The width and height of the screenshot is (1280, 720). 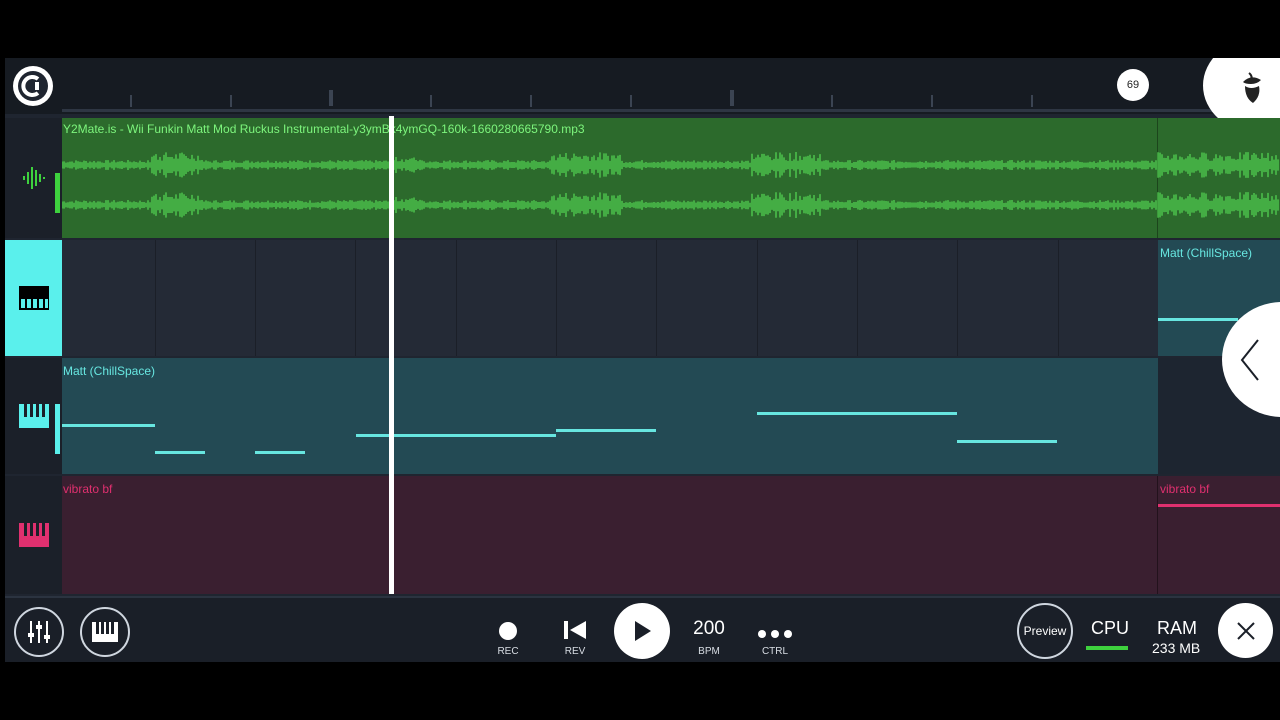 I want to click on mixer-button, so click(x=39, y=632).